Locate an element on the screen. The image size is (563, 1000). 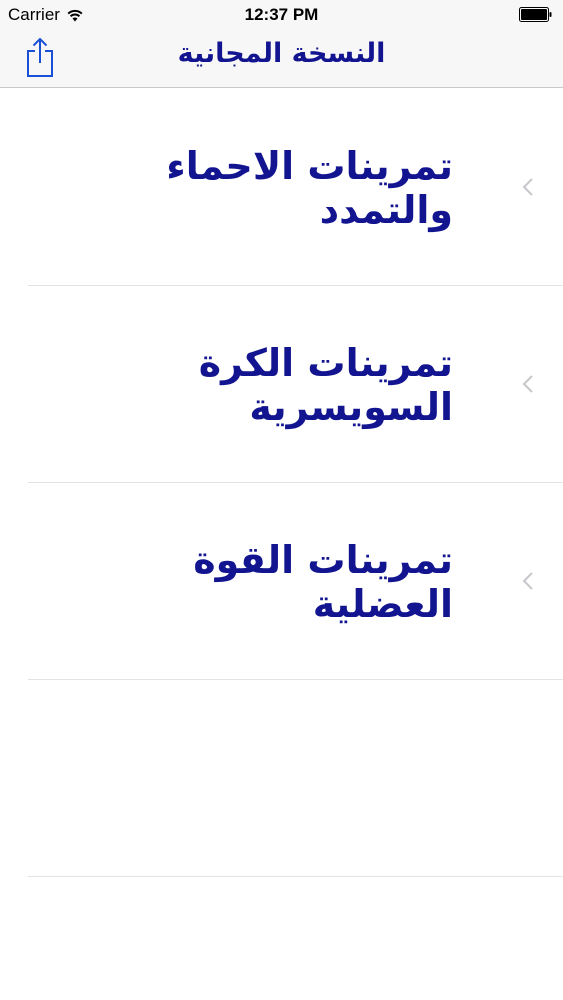
list-item-label: تمرينات الكرة السويسرية is located at coordinates (325, 384).